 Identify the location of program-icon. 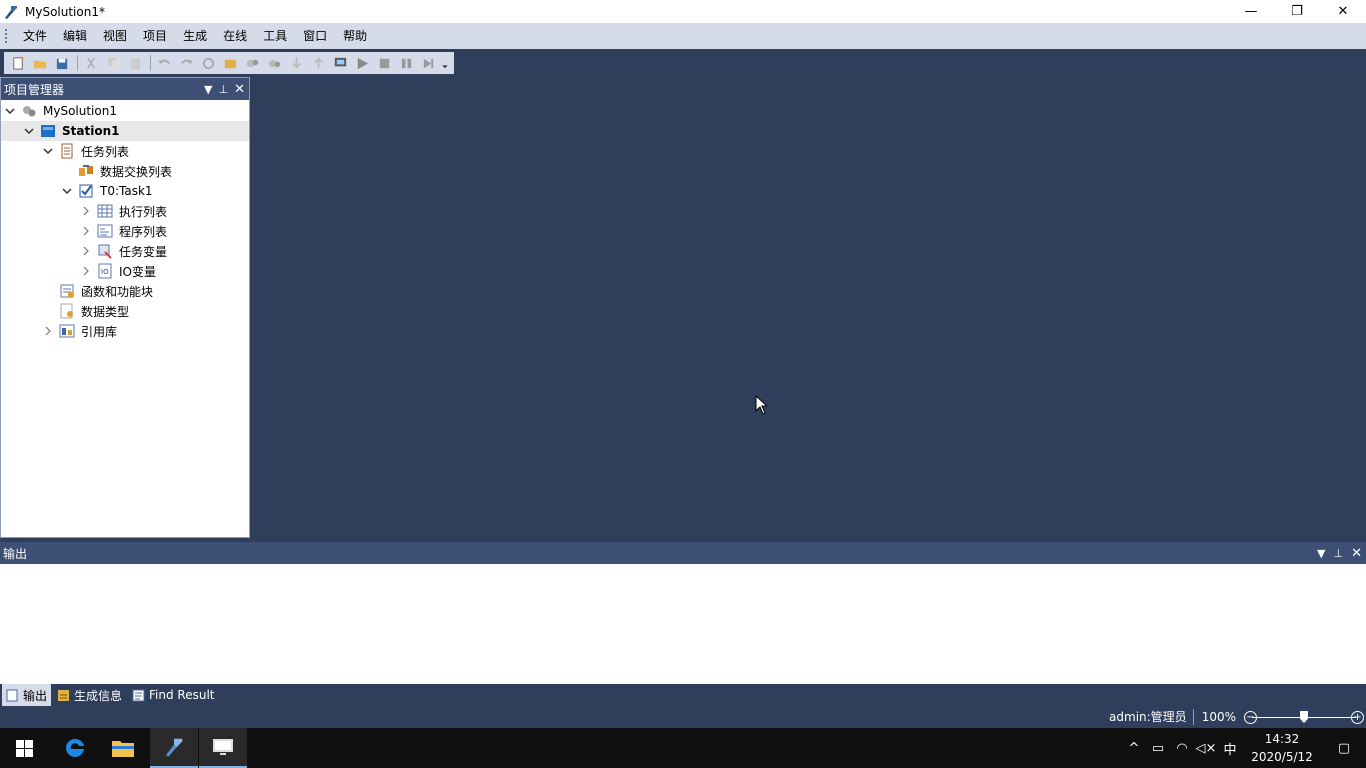
(105, 231).